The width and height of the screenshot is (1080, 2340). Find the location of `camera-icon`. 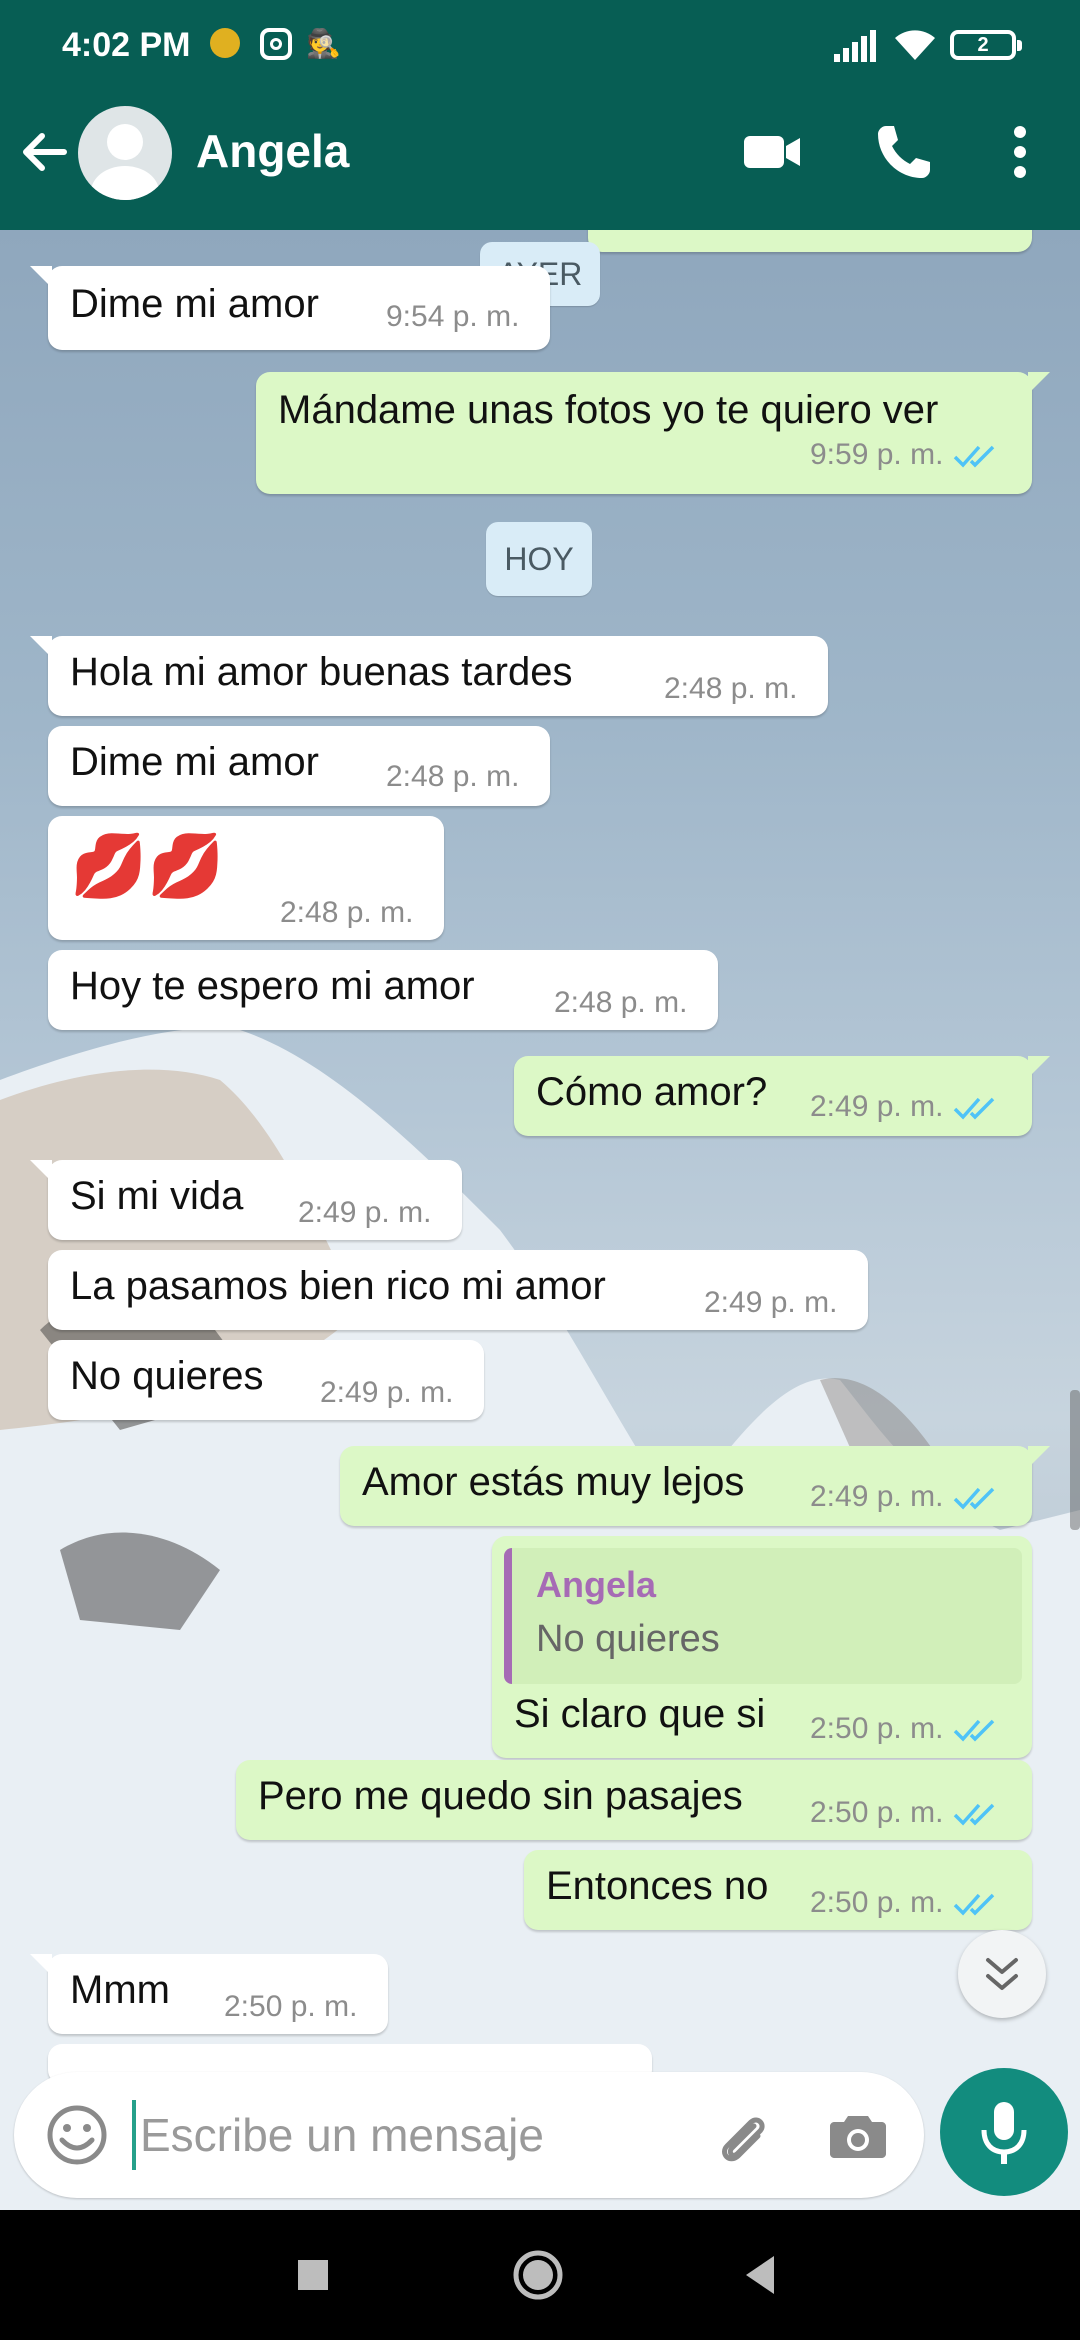

camera-icon is located at coordinates (858, 2136).